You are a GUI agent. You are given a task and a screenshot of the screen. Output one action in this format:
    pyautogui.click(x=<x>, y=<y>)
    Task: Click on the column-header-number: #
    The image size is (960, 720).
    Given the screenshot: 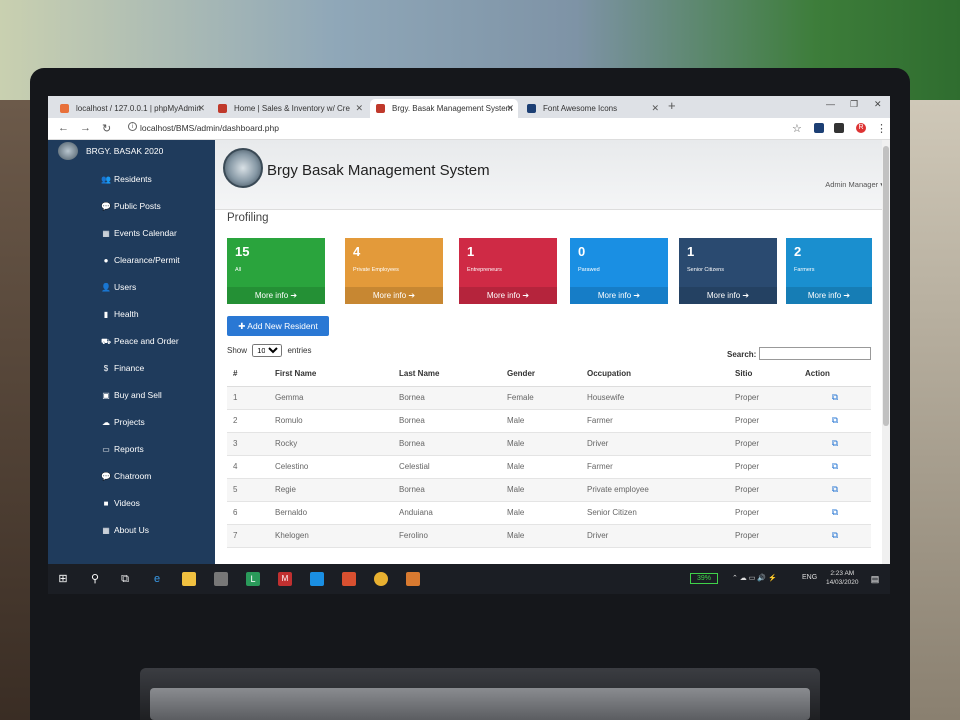 What is the action you would take?
    pyautogui.click(x=248, y=374)
    